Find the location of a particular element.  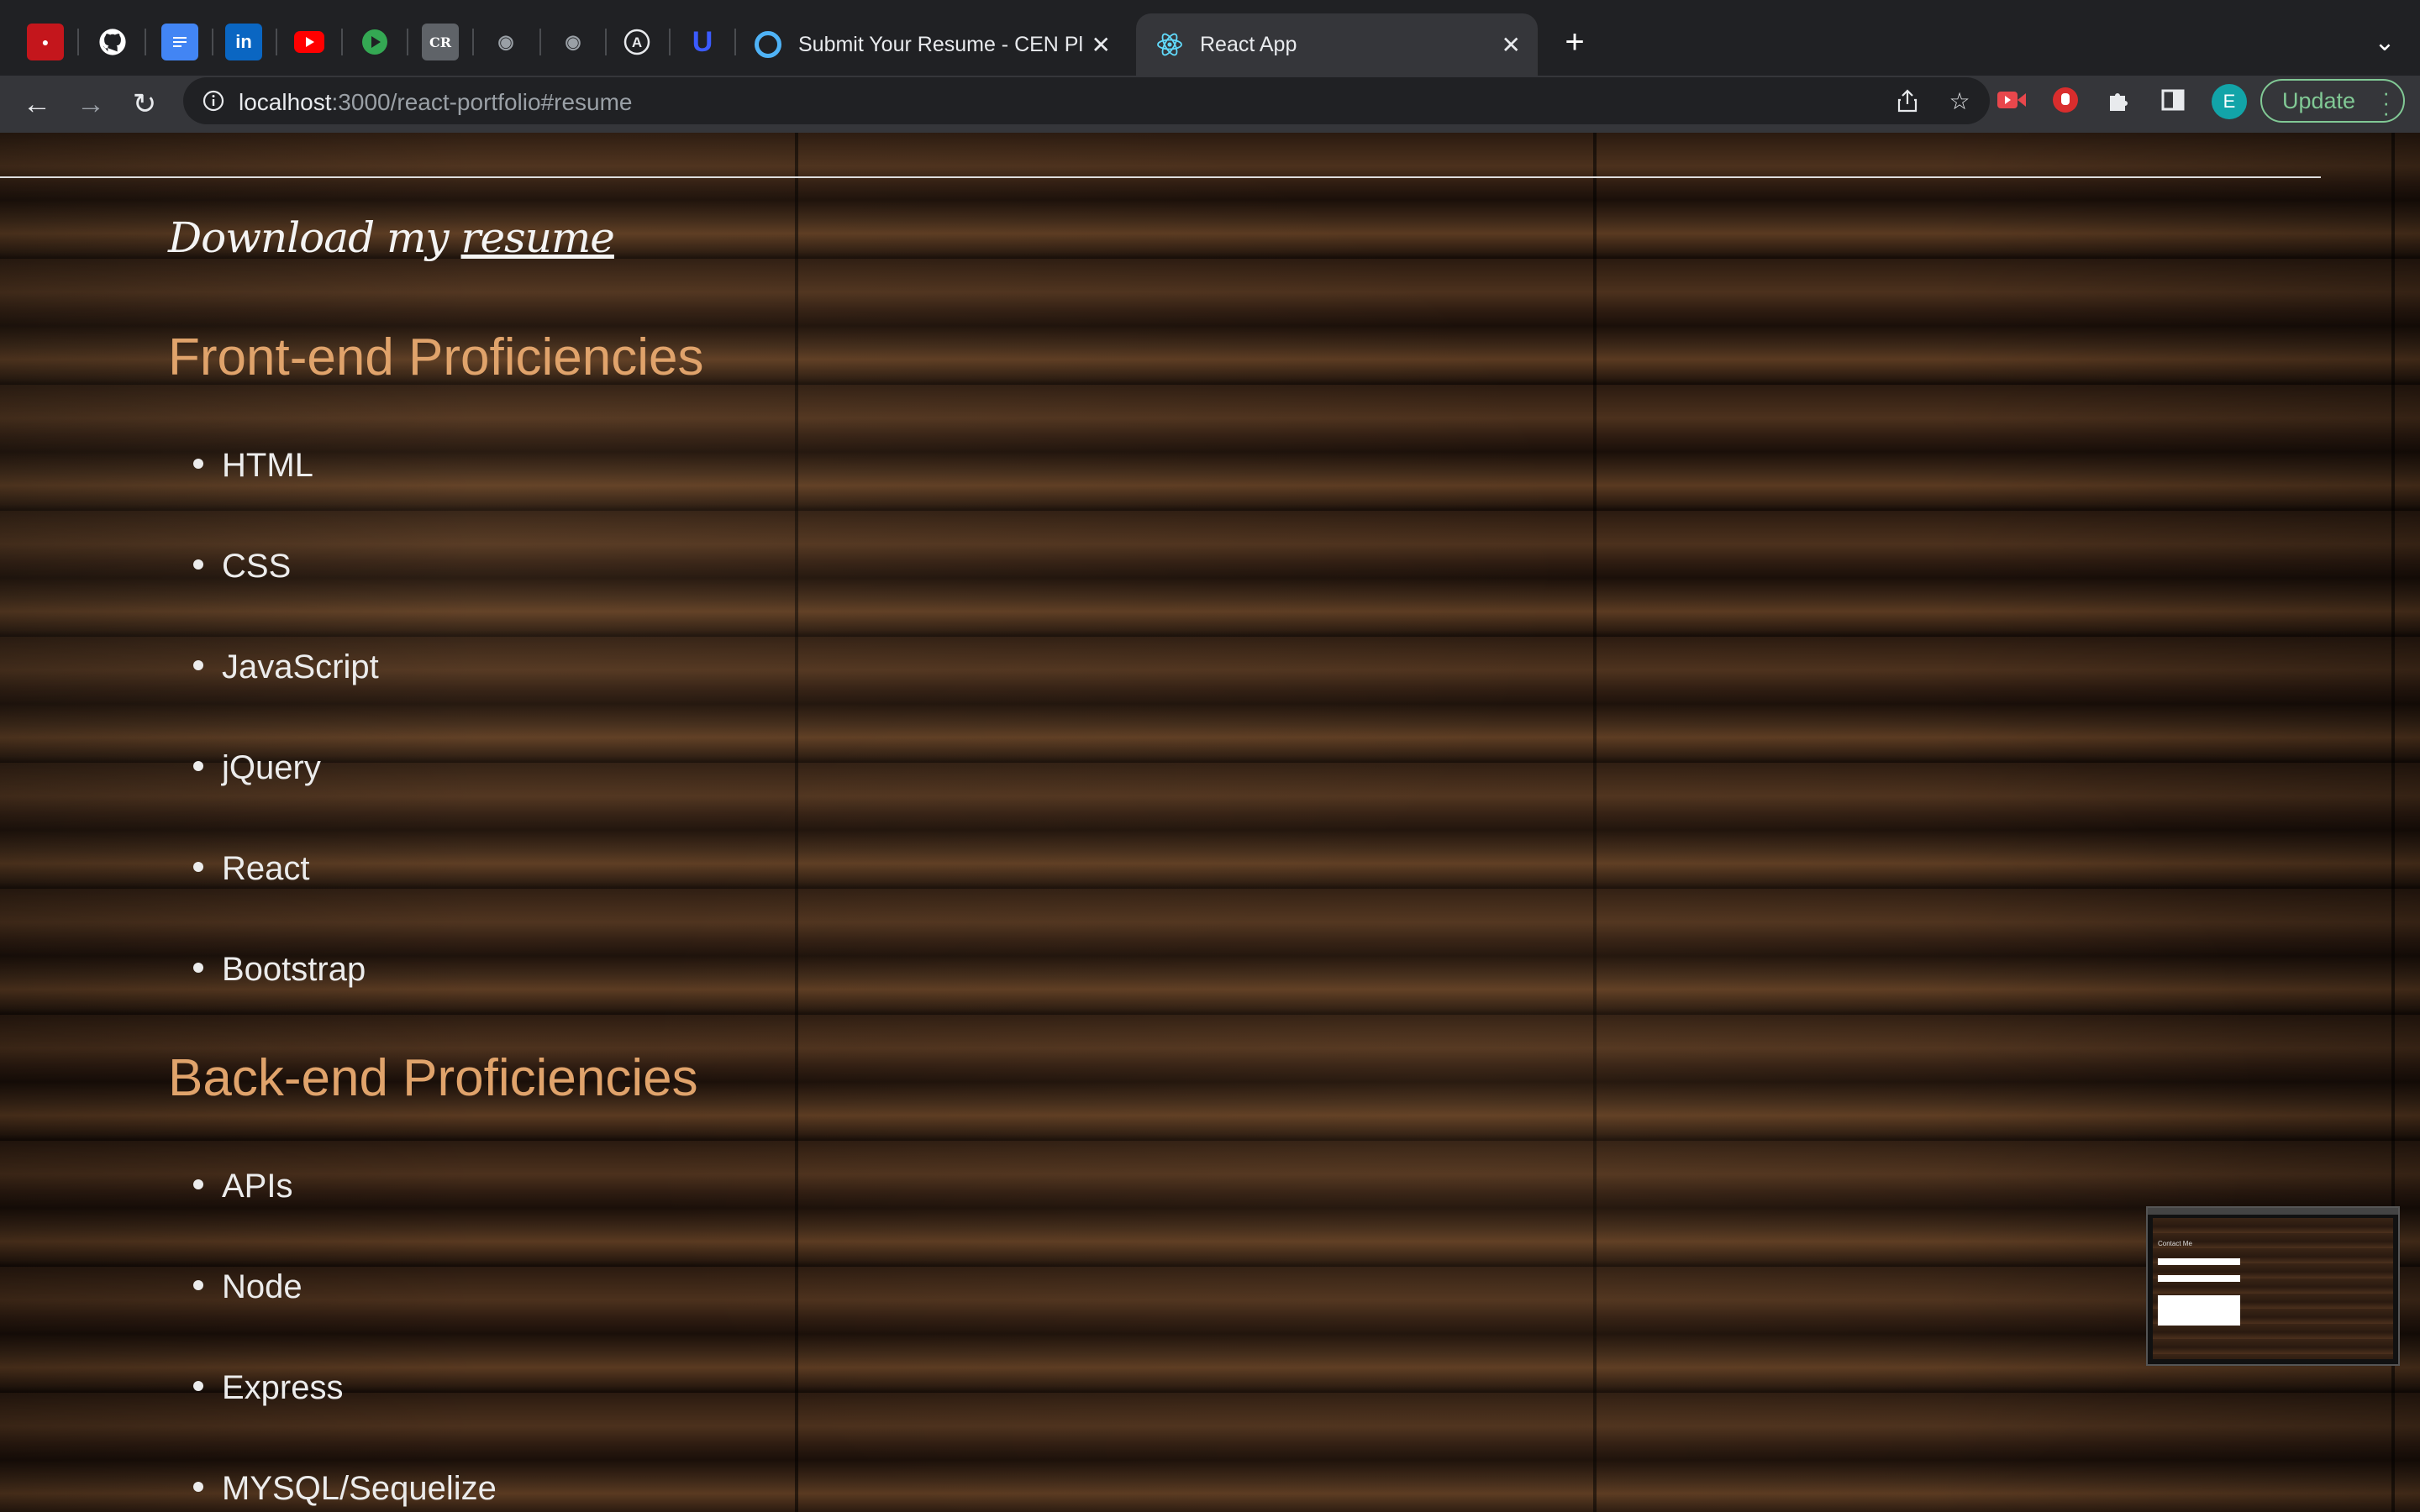

update-label: Update is located at coordinates (2319, 100).